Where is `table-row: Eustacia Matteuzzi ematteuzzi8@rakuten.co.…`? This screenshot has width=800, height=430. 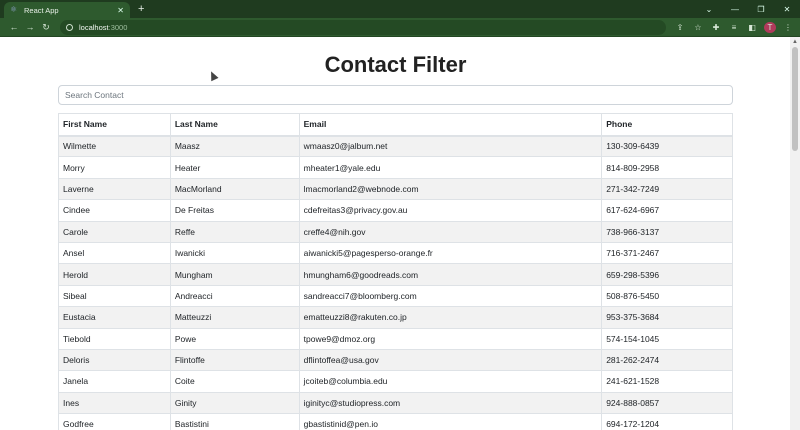
table-row: Eustacia Matteuzzi ematteuzzi8@rakuten.co.… is located at coordinates (395, 317).